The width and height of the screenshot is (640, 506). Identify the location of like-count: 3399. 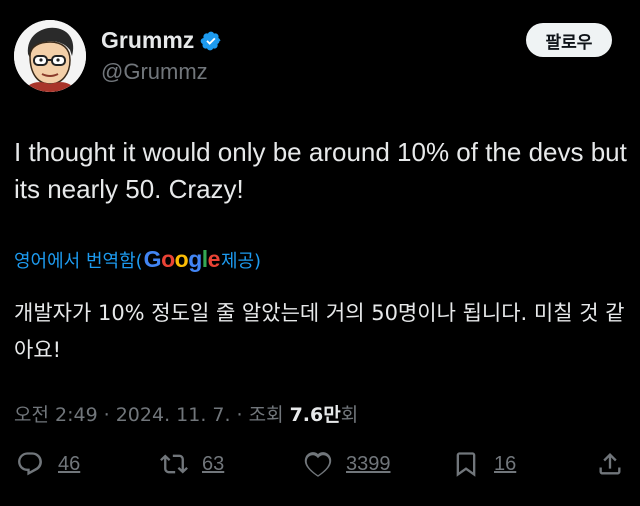
(368, 463).